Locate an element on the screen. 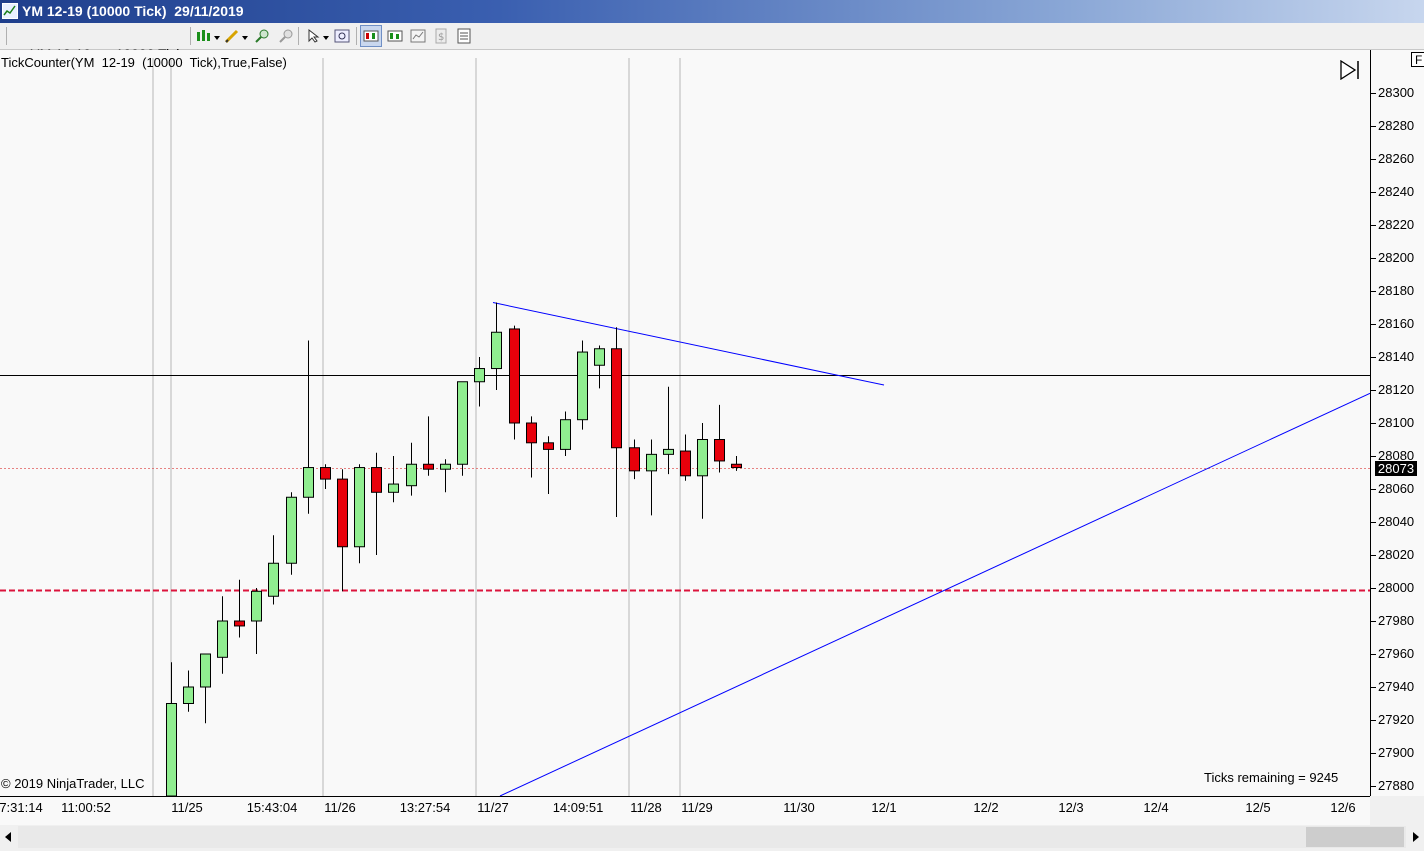 The height and width of the screenshot is (851, 1424). price-label: 28240 is located at coordinates (1396, 191).